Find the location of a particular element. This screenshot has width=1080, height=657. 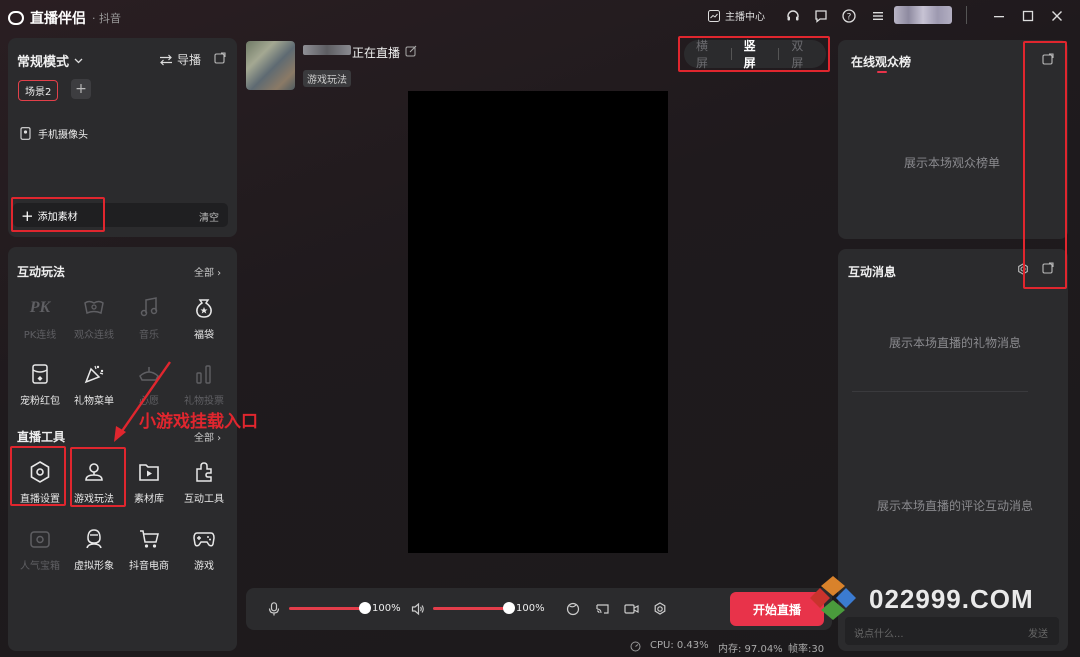

camera-icon is located at coordinates (631, 609).